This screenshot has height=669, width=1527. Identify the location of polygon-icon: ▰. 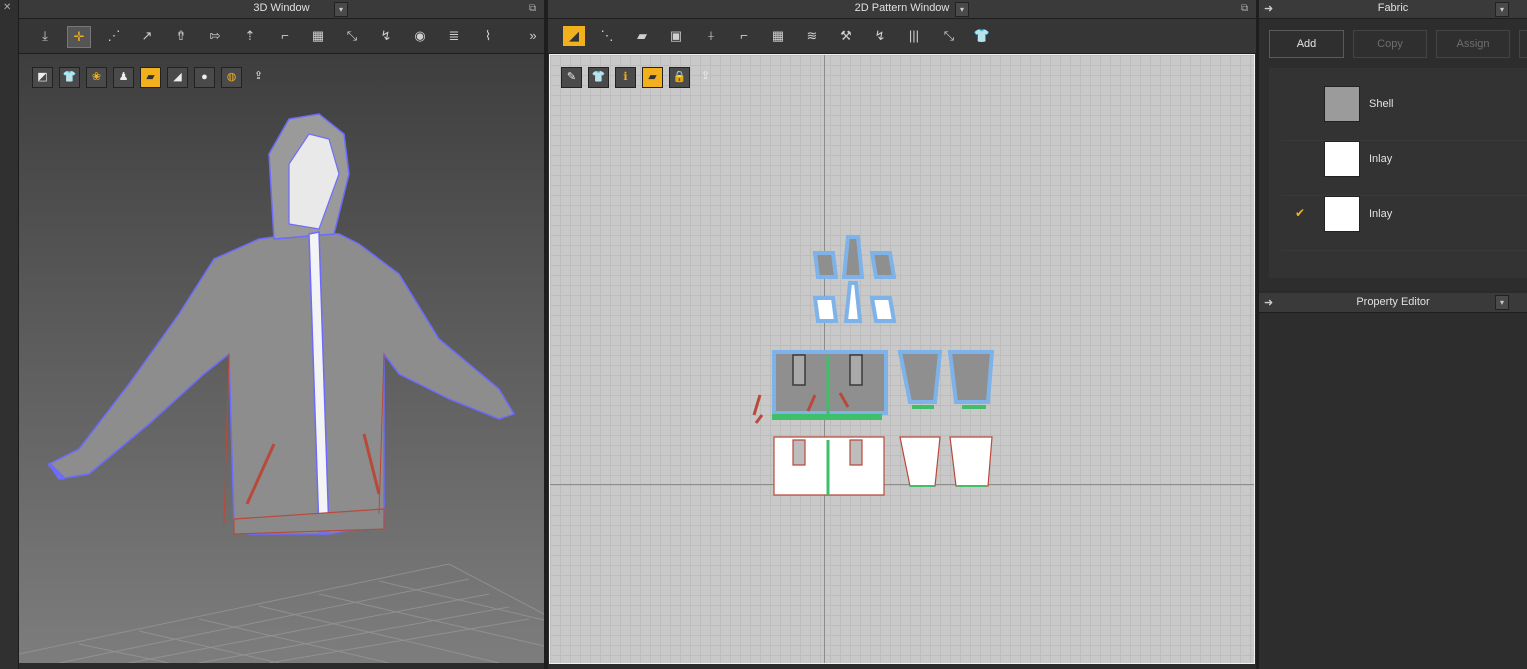
(642, 36).